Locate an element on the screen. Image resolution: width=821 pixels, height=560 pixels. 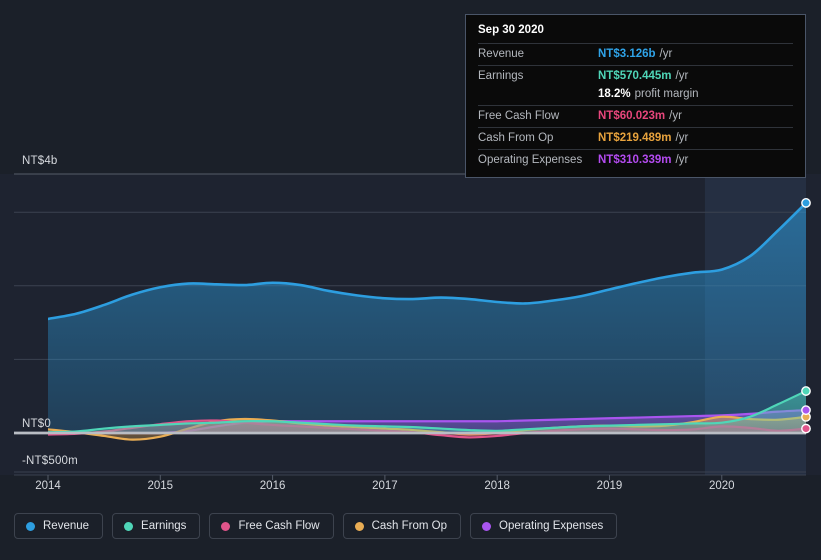
tooltip-row-value: NT$310.339m is located at coordinates (635, 160).